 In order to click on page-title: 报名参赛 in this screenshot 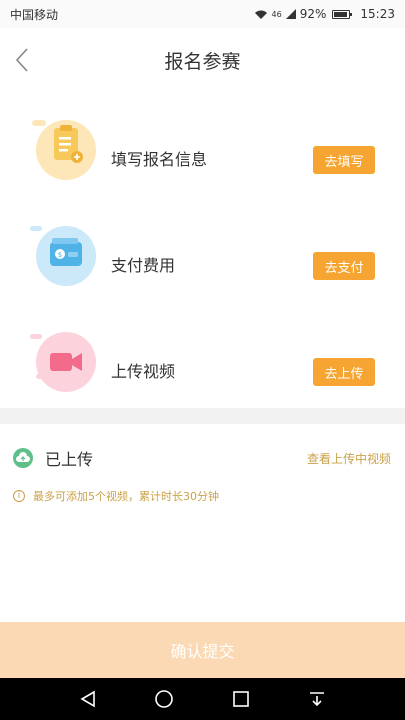, I will do `click(202, 61)`.